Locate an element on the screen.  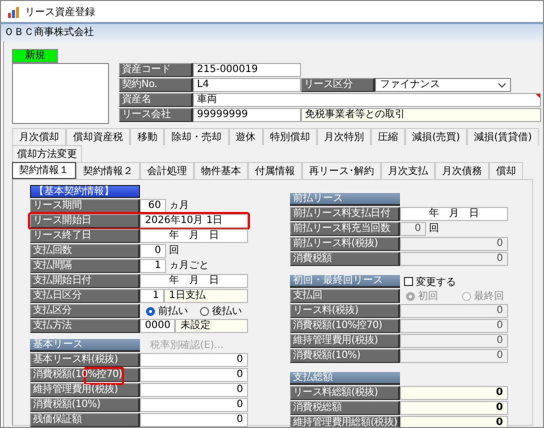
field-label: リース開始日 is located at coordinates (85, 221).